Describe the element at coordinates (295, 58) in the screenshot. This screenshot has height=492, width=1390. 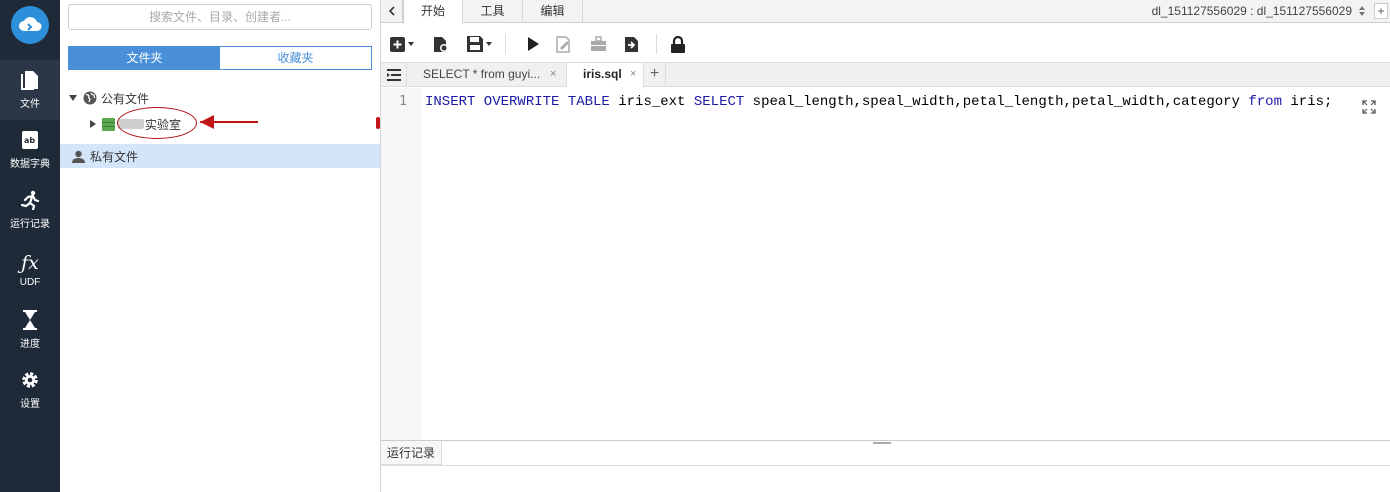
I see `tab-favorites: 收藏夹` at that location.